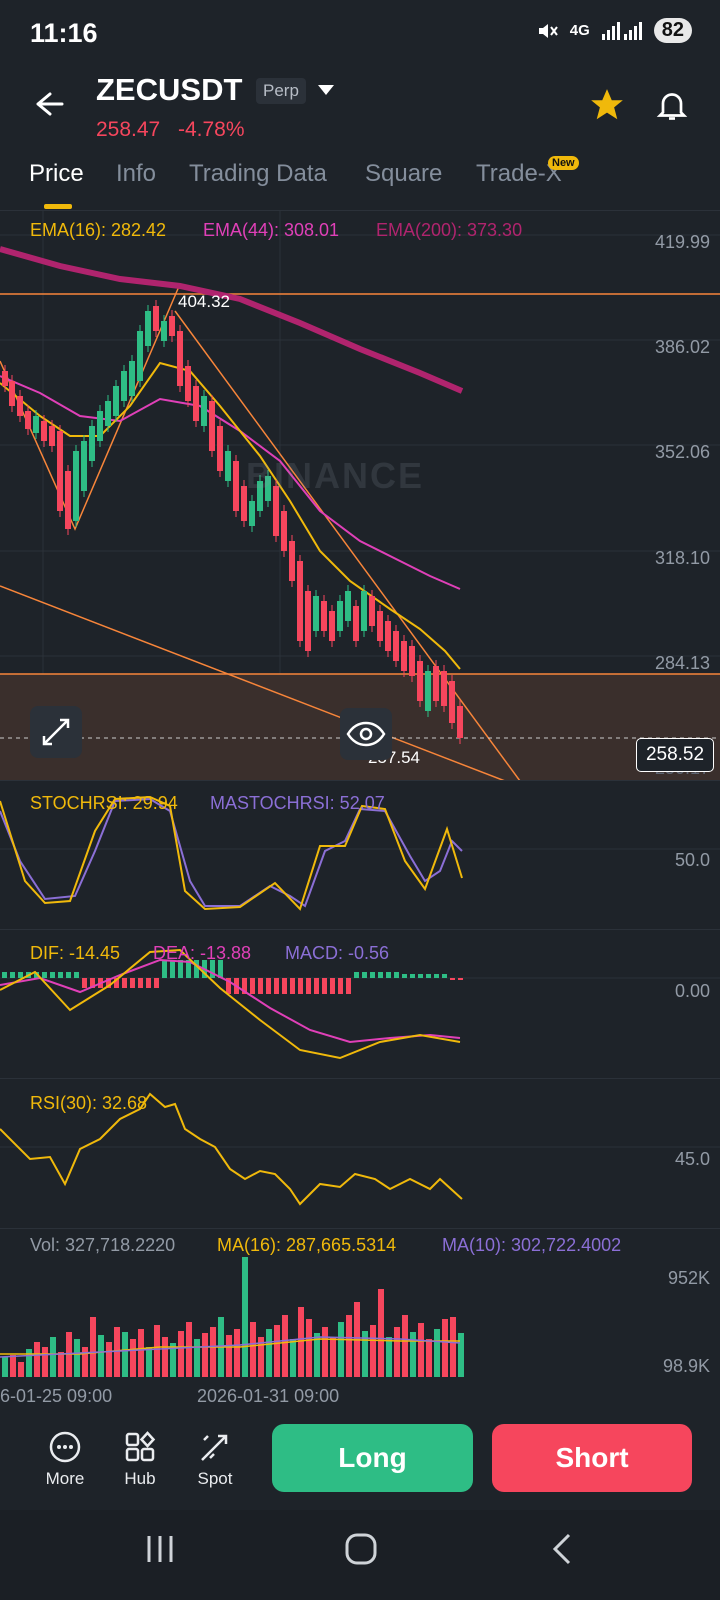  I want to click on ema200-line, so click(232, 320).